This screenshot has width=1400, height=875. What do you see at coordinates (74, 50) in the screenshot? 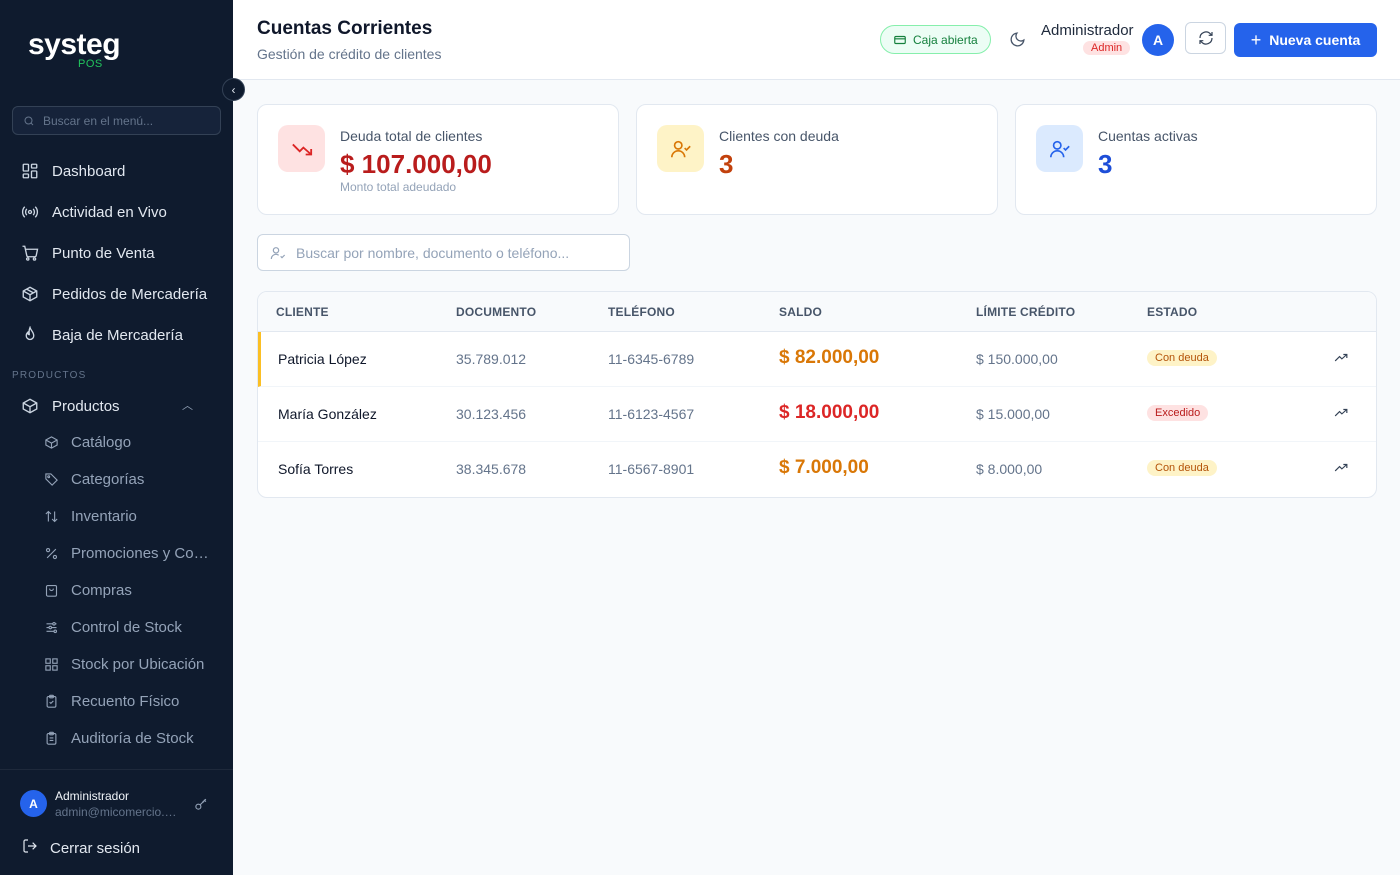
I see `app-logo: systeg POS` at bounding box center [74, 50].